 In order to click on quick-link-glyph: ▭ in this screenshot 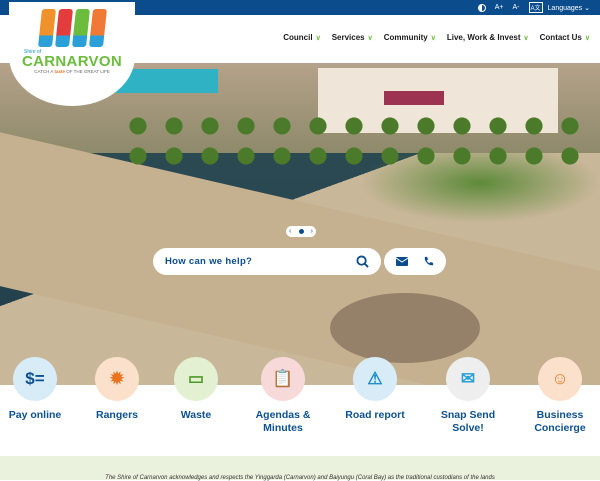, I will do `click(196, 378)`.